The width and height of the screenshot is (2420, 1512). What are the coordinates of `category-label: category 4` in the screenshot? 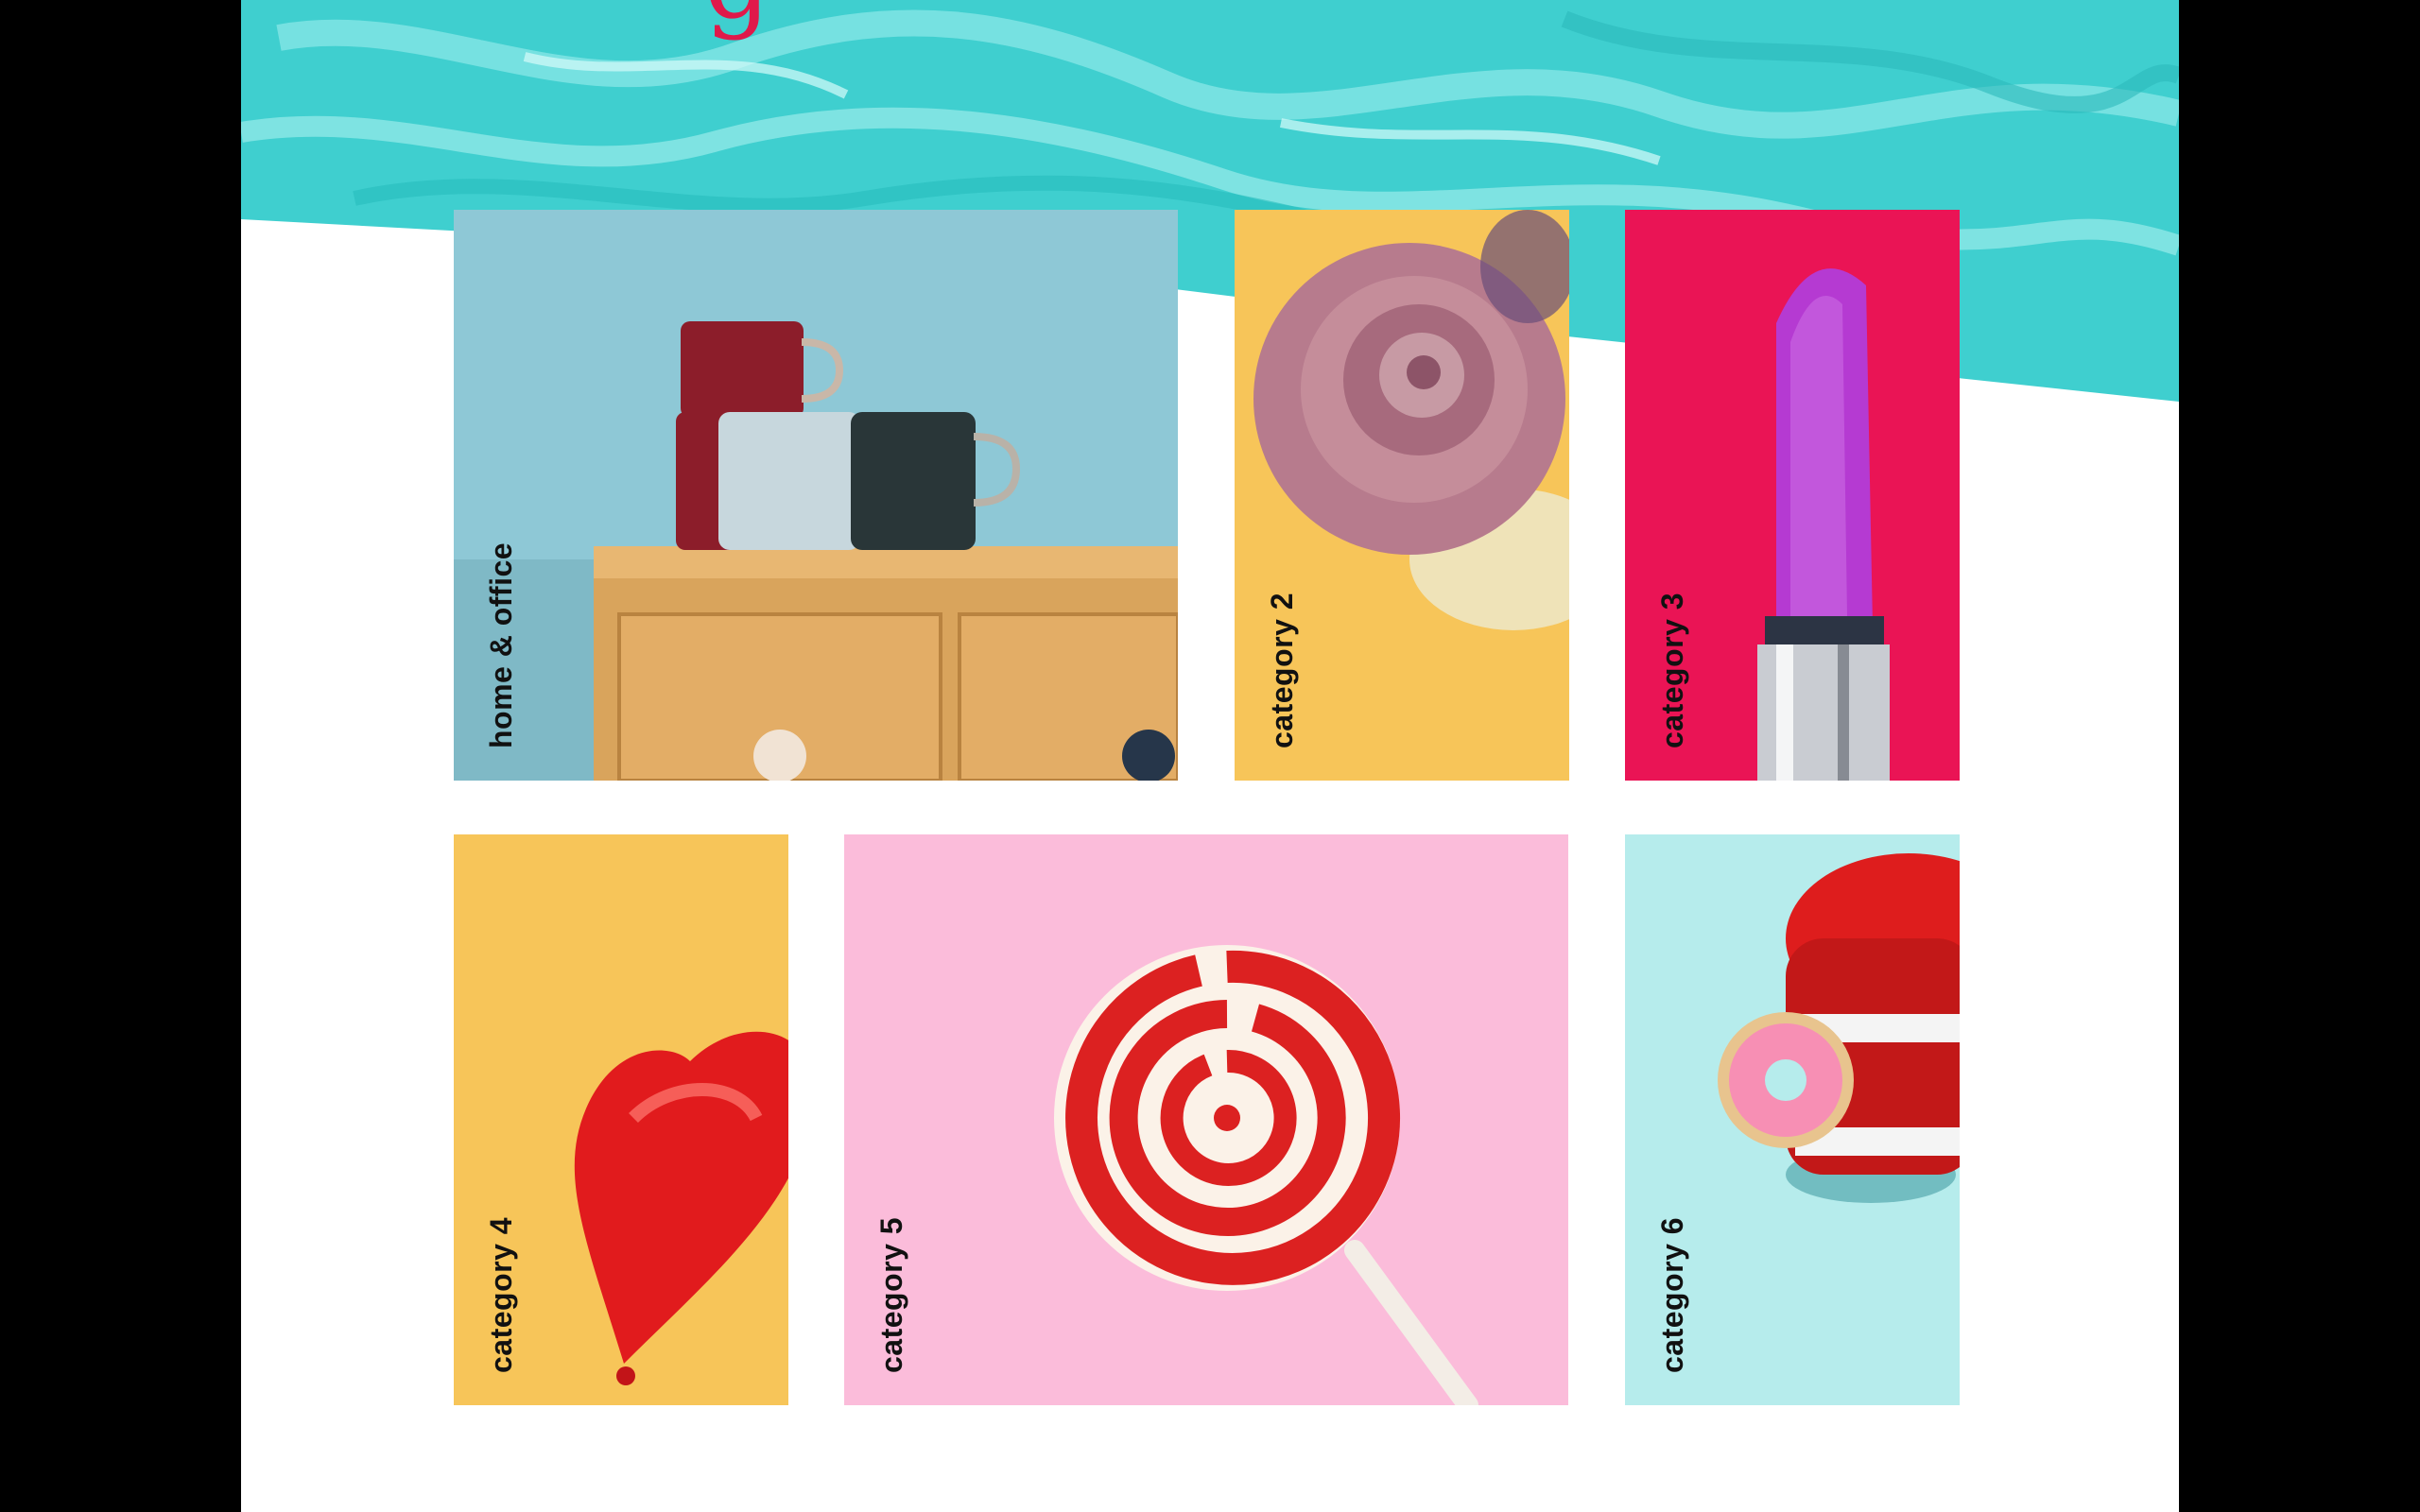 It's located at (501, 1294).